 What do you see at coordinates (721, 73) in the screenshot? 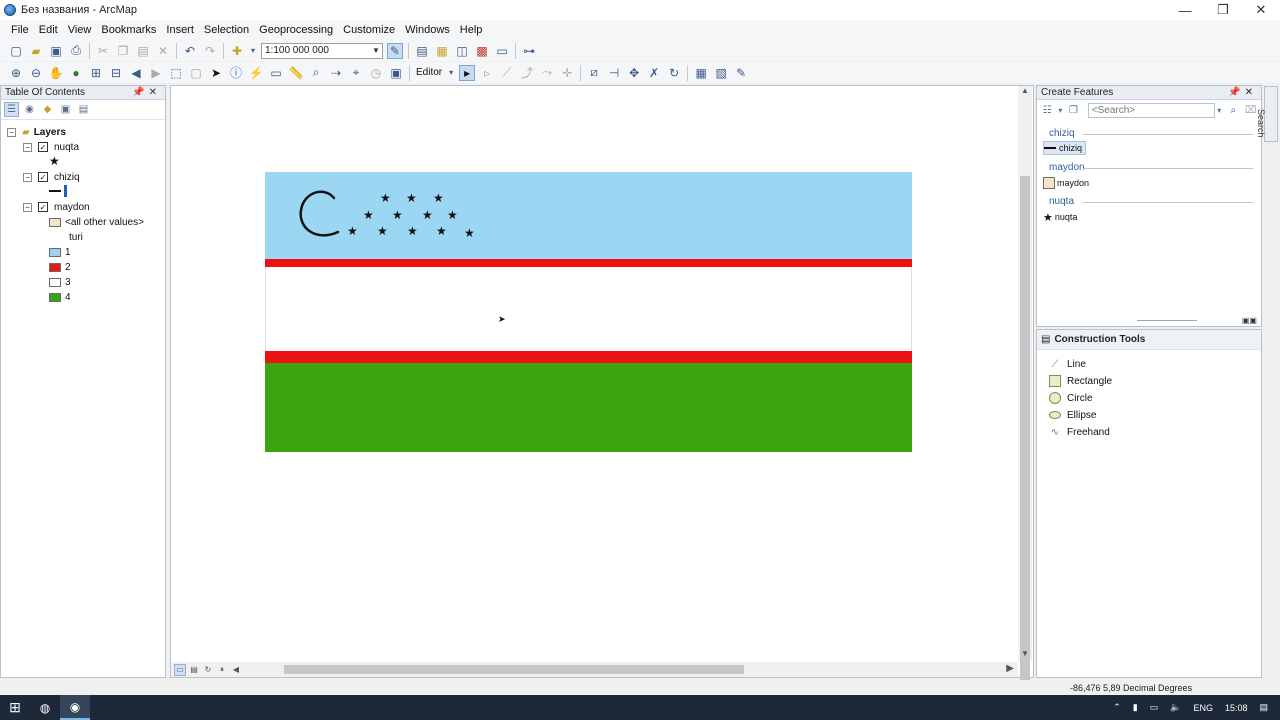
I see `sketch-properties-icon: ▧` at bounding box center [721, 73].